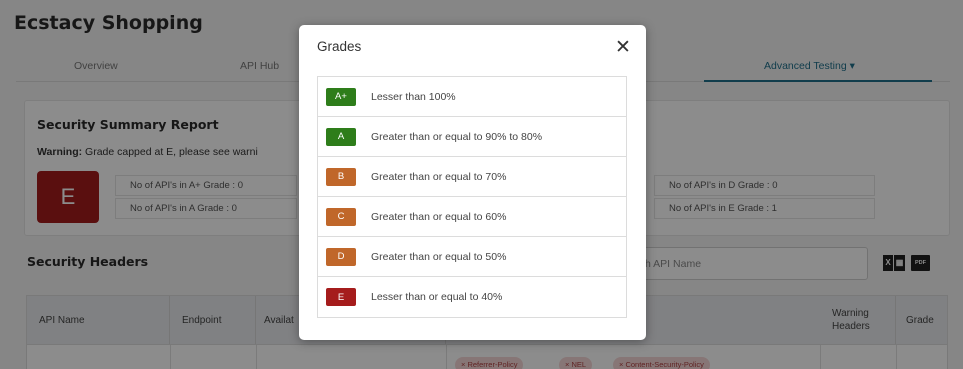  Describe the element at coordinates (341, 216) in the screenshot. I see `grade-badge: C` at that location.